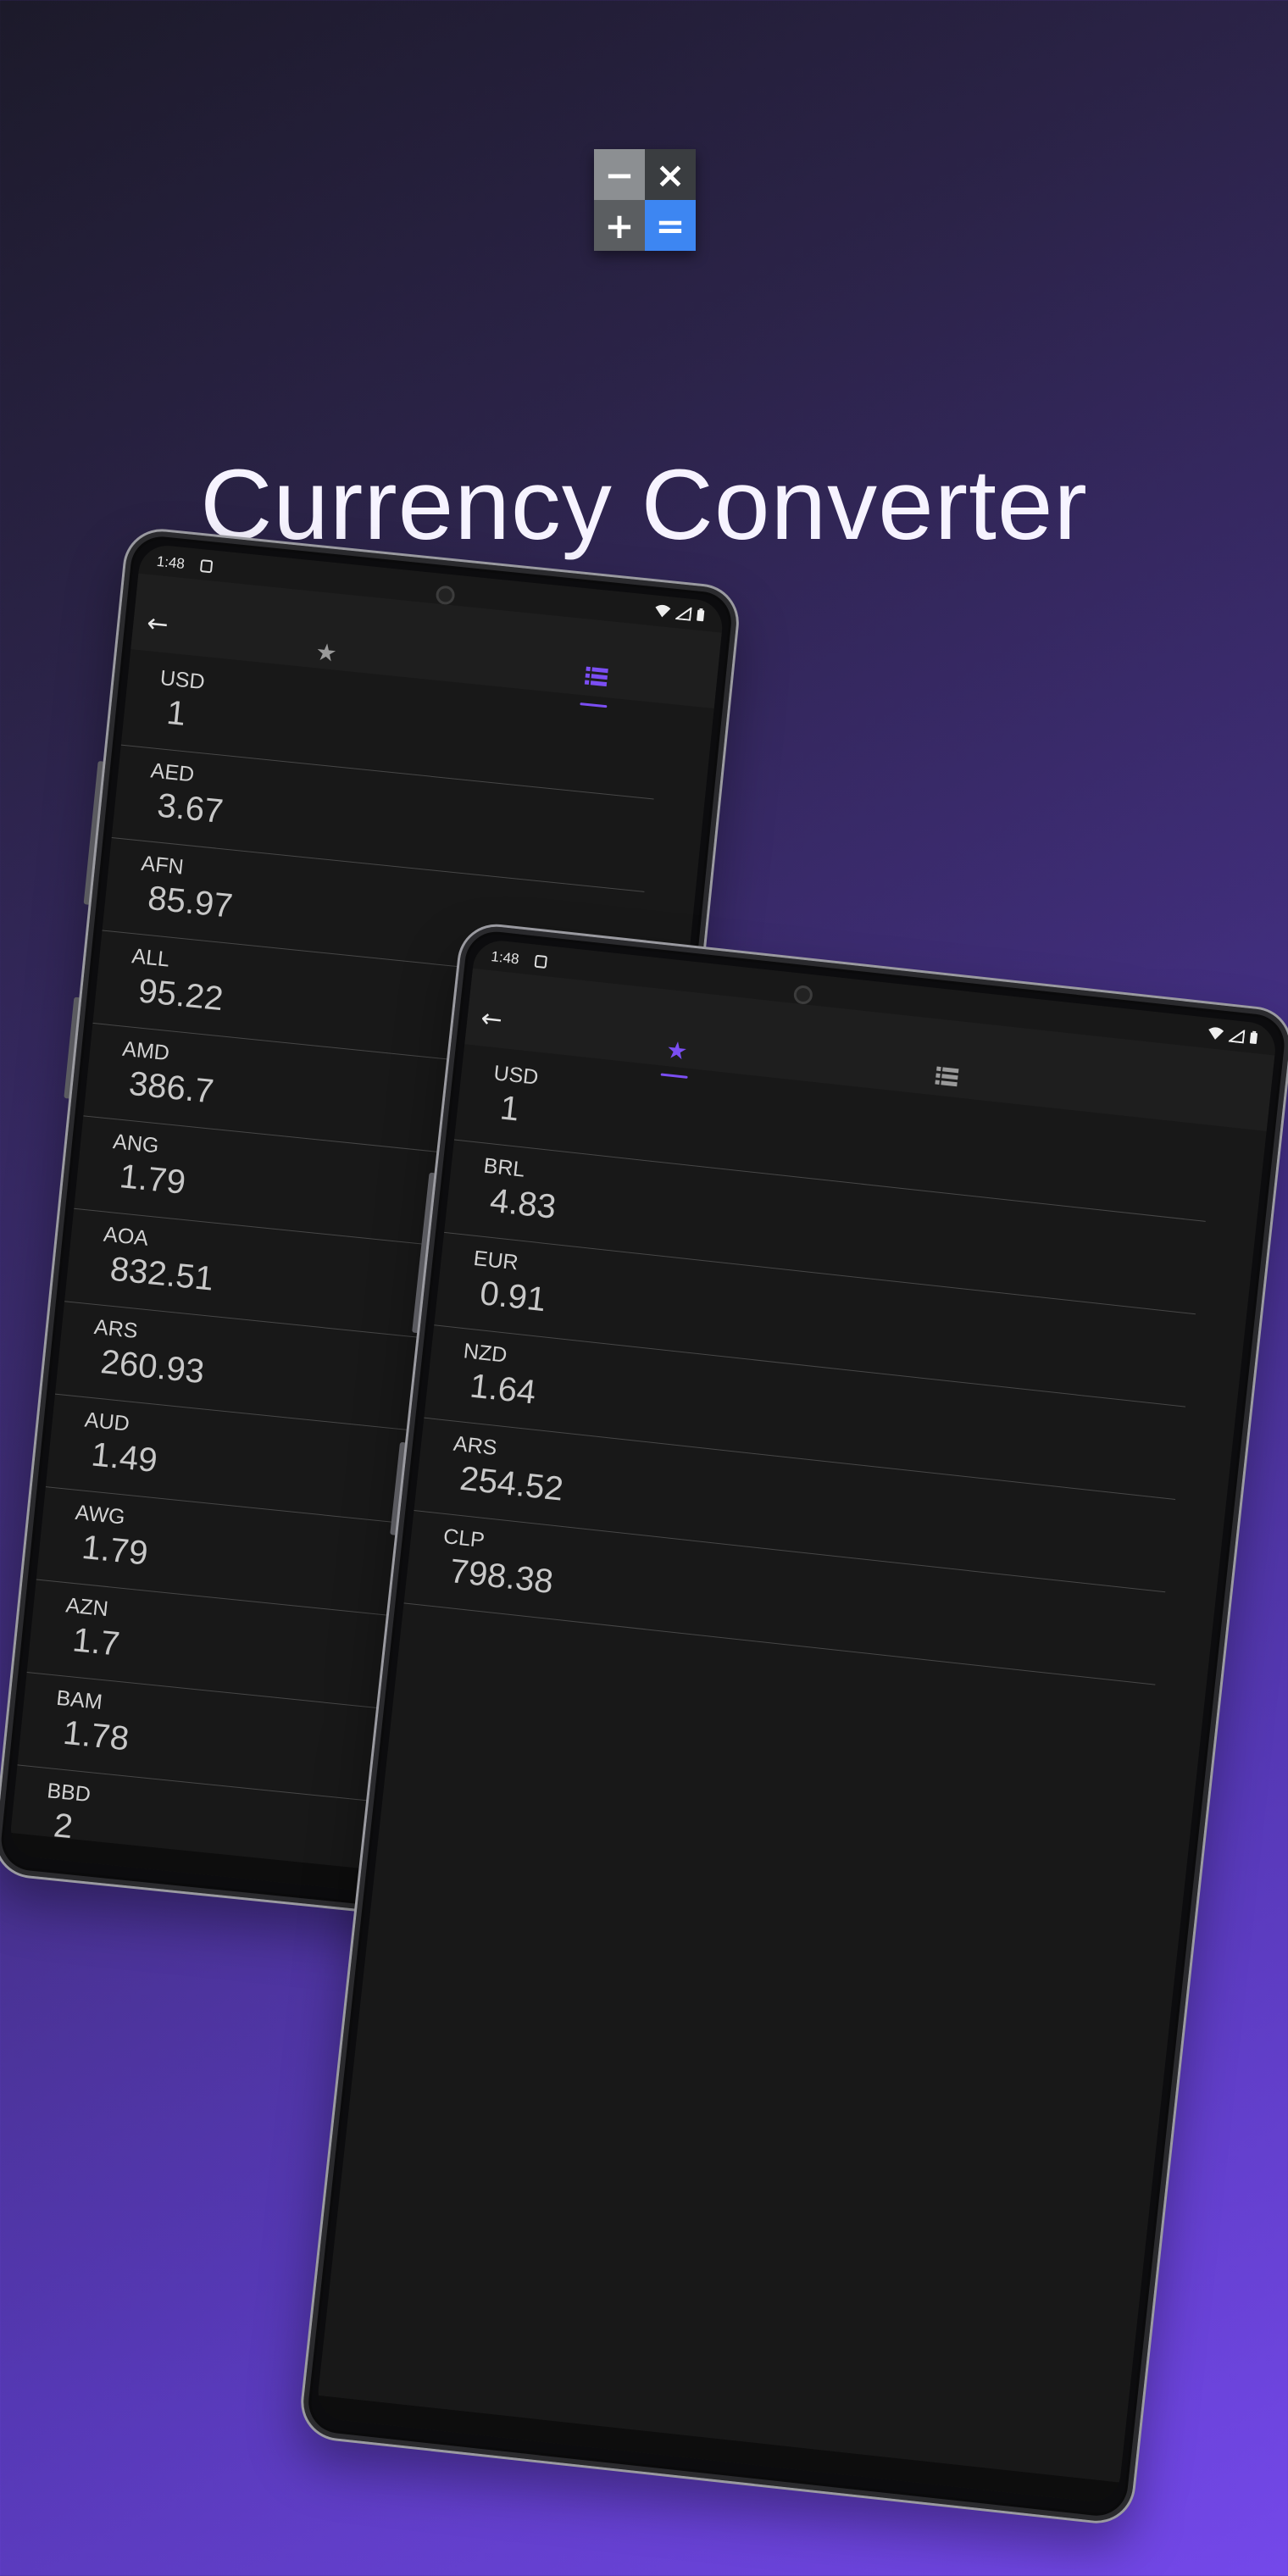 This screenshot has width=1288, height=2576. I want to click on currency-code: BAM, so click(79, 1700).